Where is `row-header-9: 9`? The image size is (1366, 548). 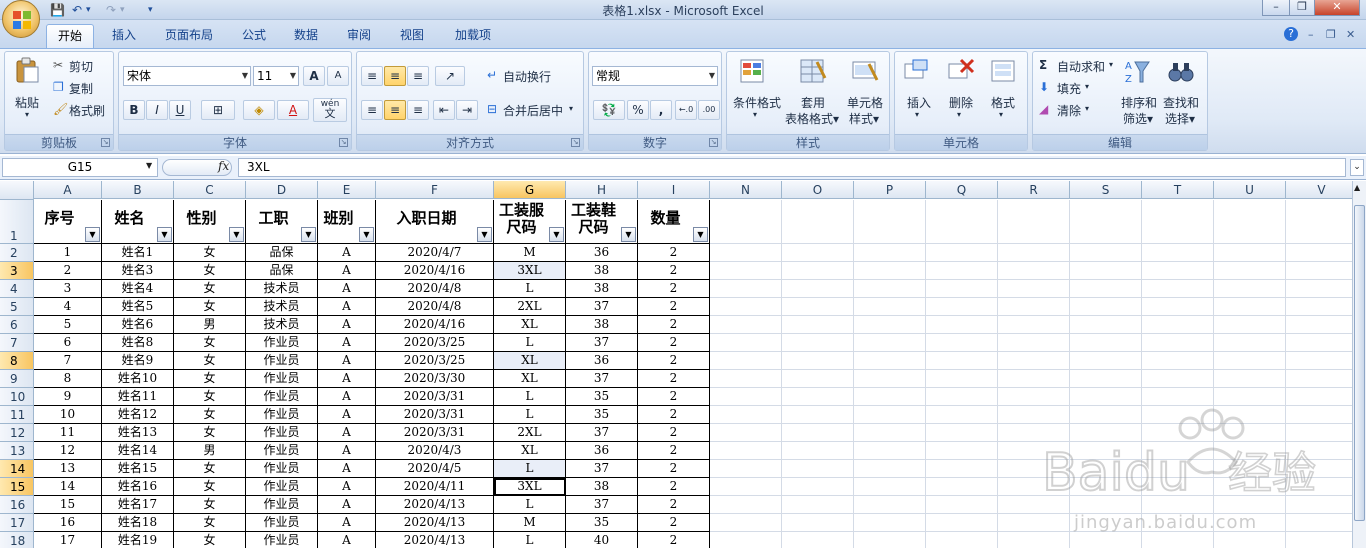
row-header-9: 9 is located at coordinates (17, 379).